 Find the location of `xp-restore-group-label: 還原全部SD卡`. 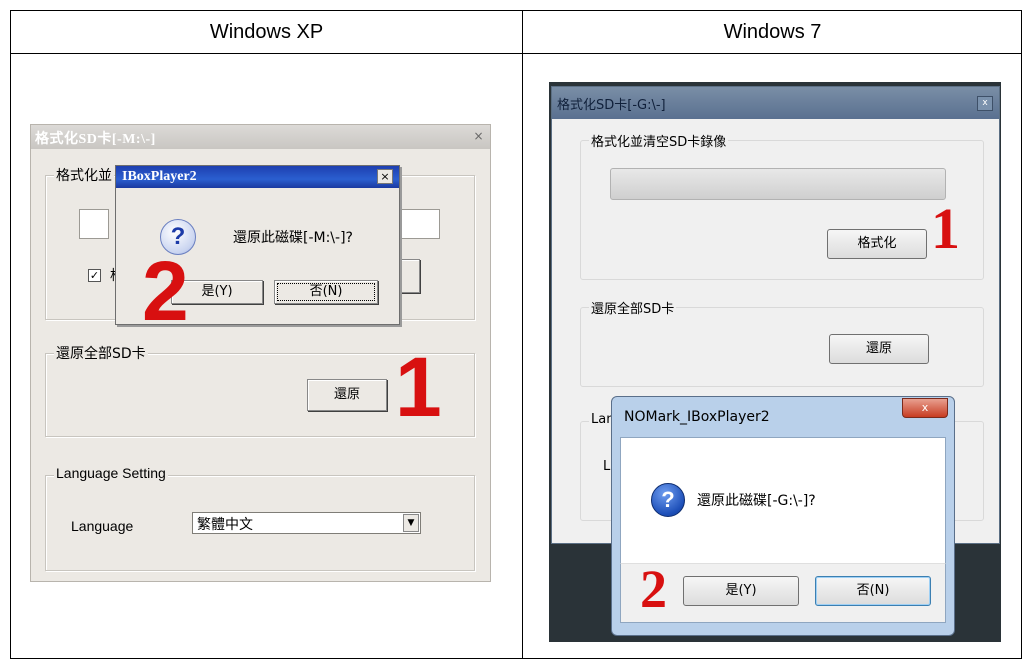

xp-restore-group-label: 還原全部SD卡 is located at coordinates (101, 353).